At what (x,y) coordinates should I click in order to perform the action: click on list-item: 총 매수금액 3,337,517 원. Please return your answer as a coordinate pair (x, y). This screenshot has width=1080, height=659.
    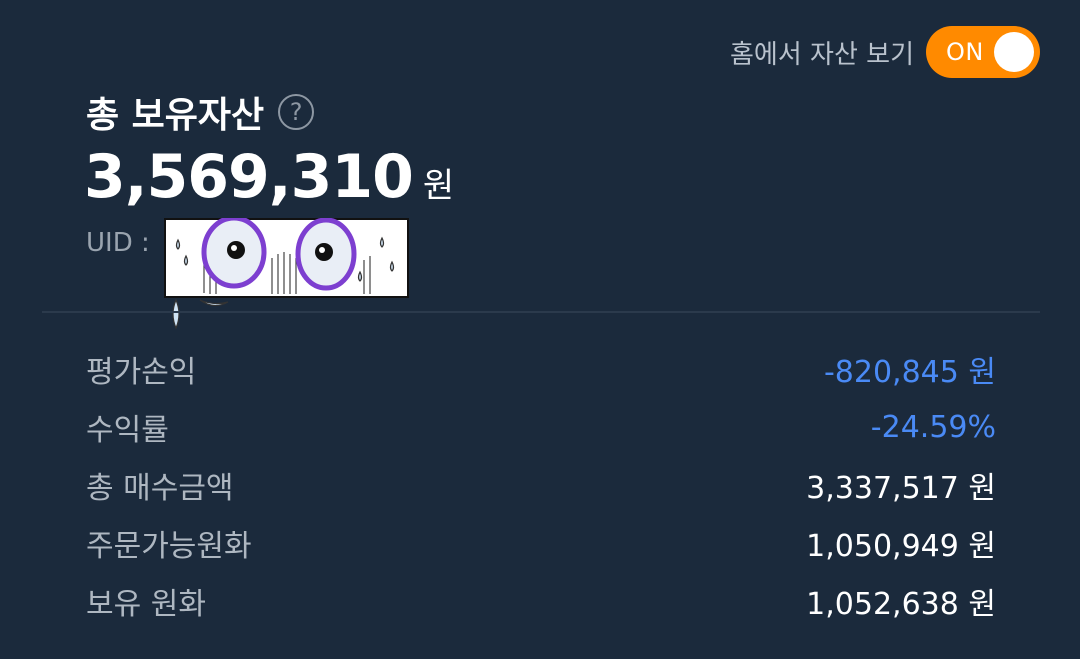
    Looking at the image, I should click on (541, 485).